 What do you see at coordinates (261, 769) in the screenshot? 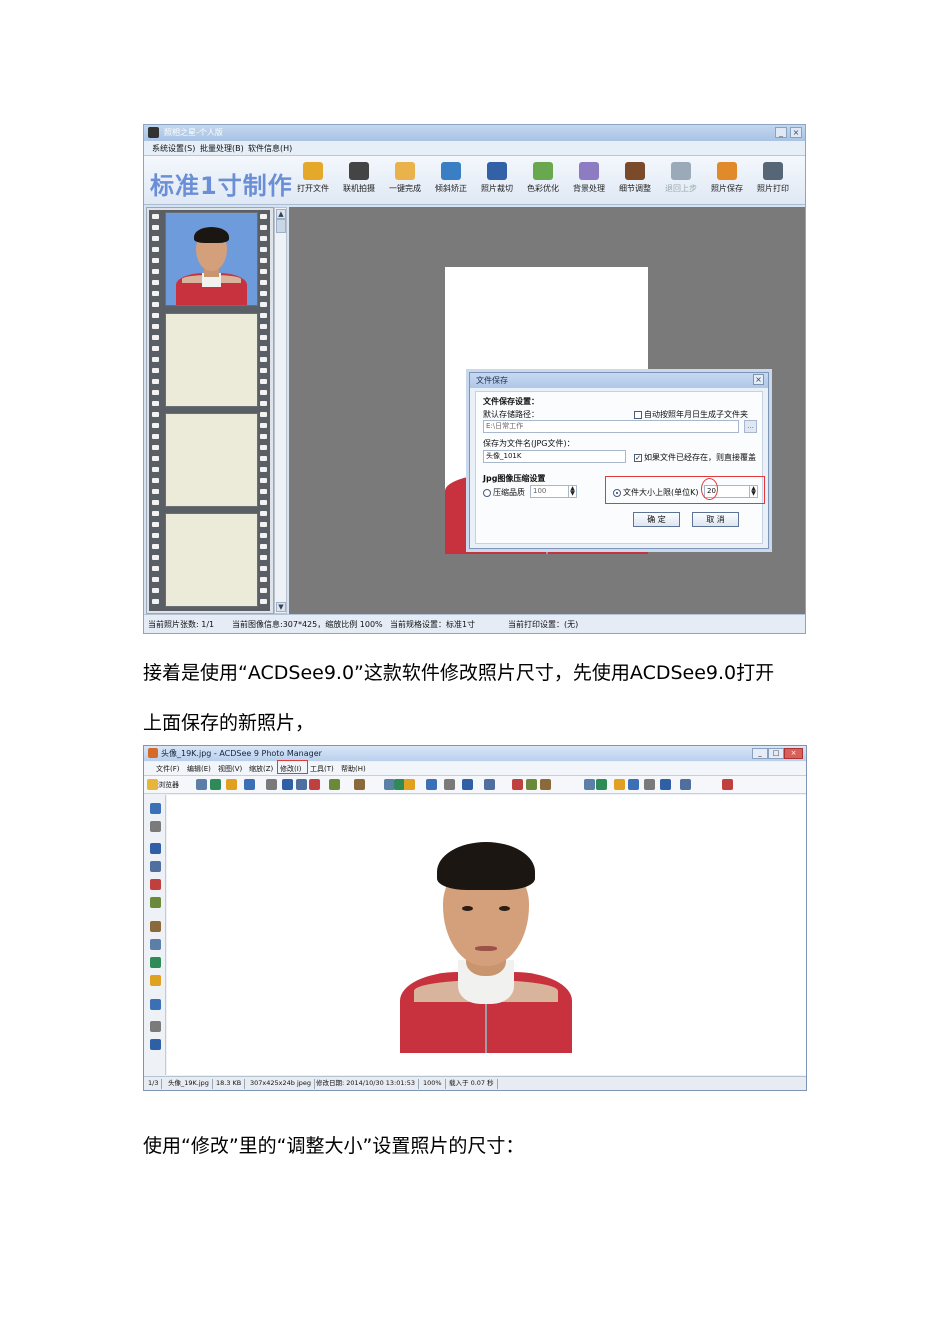
I see `menu-zoom: 缩放(Z)` at bounding box center [261, 769].